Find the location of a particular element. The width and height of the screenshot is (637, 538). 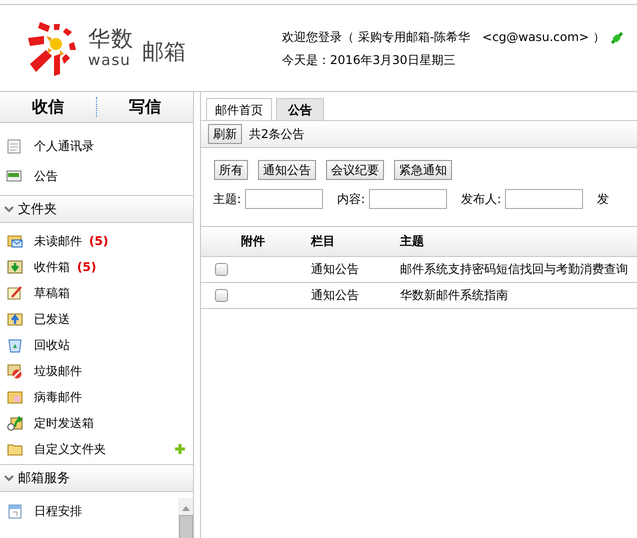

date-text: 今天是：2016年3月30日星期三 is located at coordinates (369, 60).